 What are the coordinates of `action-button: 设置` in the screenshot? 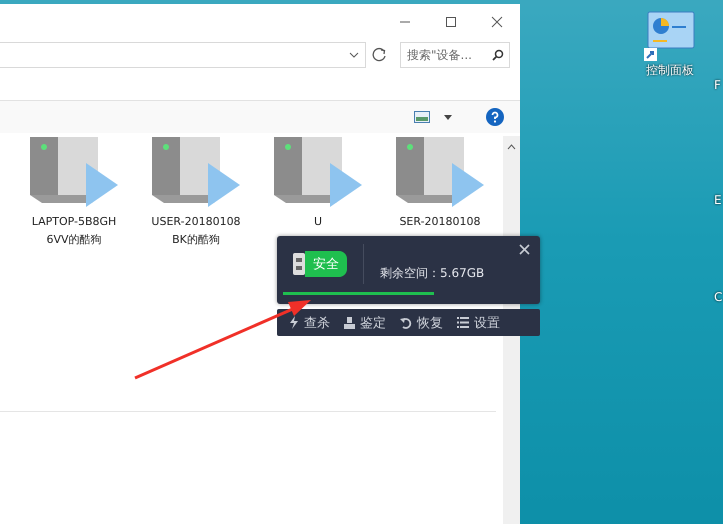 It's located at (478, 323).